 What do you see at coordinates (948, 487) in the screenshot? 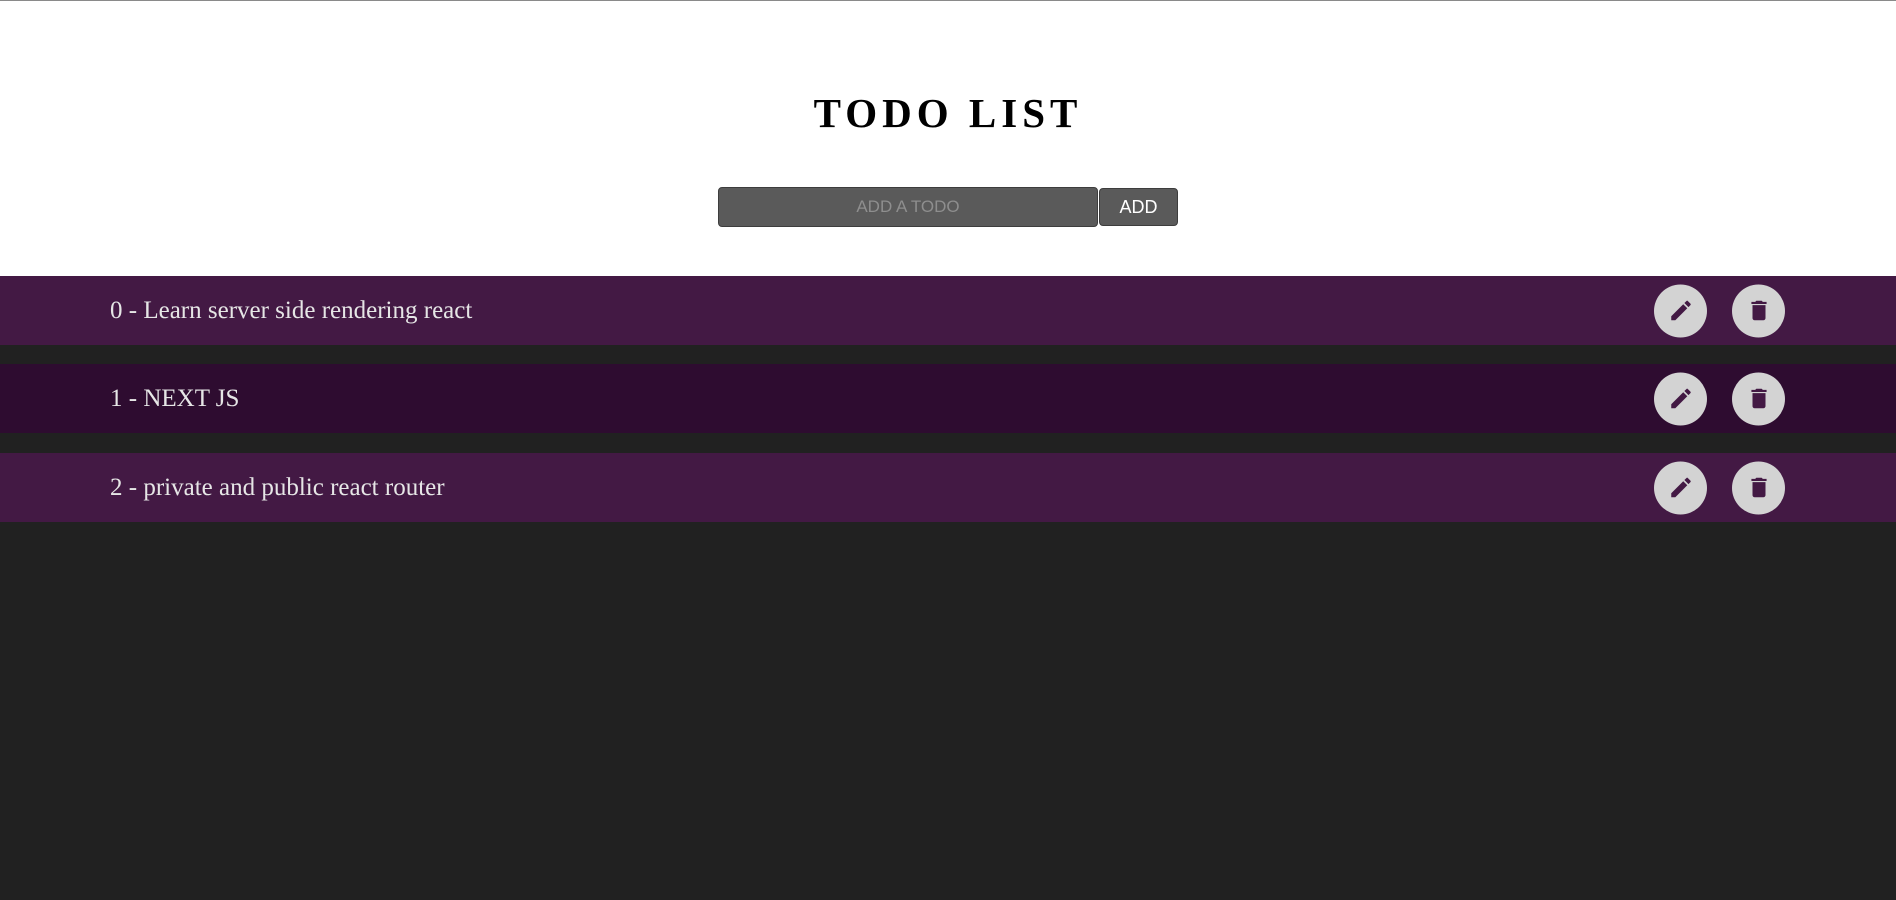
I see `todo-item: 2 - private and public react router` at bounding box center [948, 487].